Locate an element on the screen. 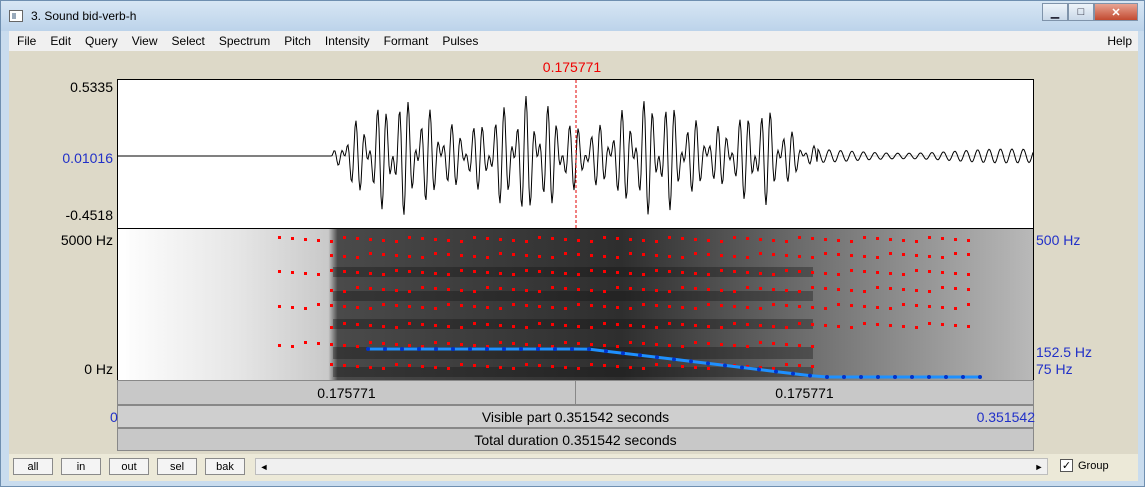 This screenshot has height=487, width=1145. menu-formant: Formant is located at coordinates (406, 41).